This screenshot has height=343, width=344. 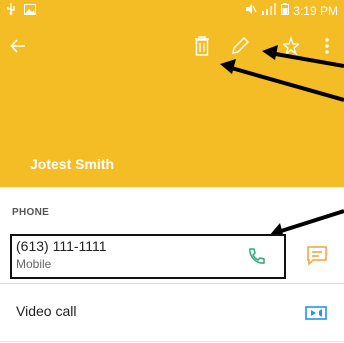 I want to click on battery-icon, so click(x=285, y=10).